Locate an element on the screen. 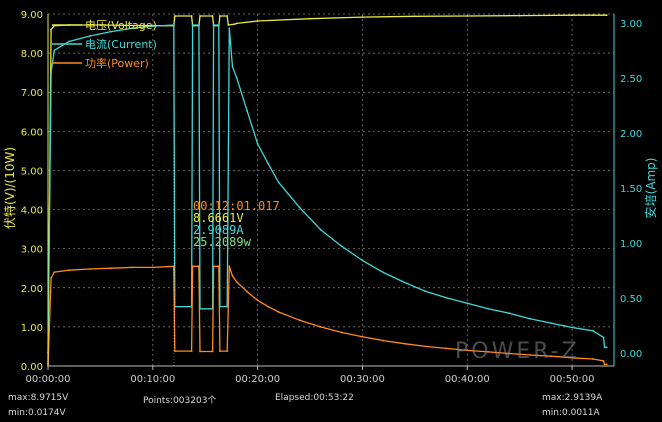  y-tick-right: 0.00 is located at coordinates (631, 354).